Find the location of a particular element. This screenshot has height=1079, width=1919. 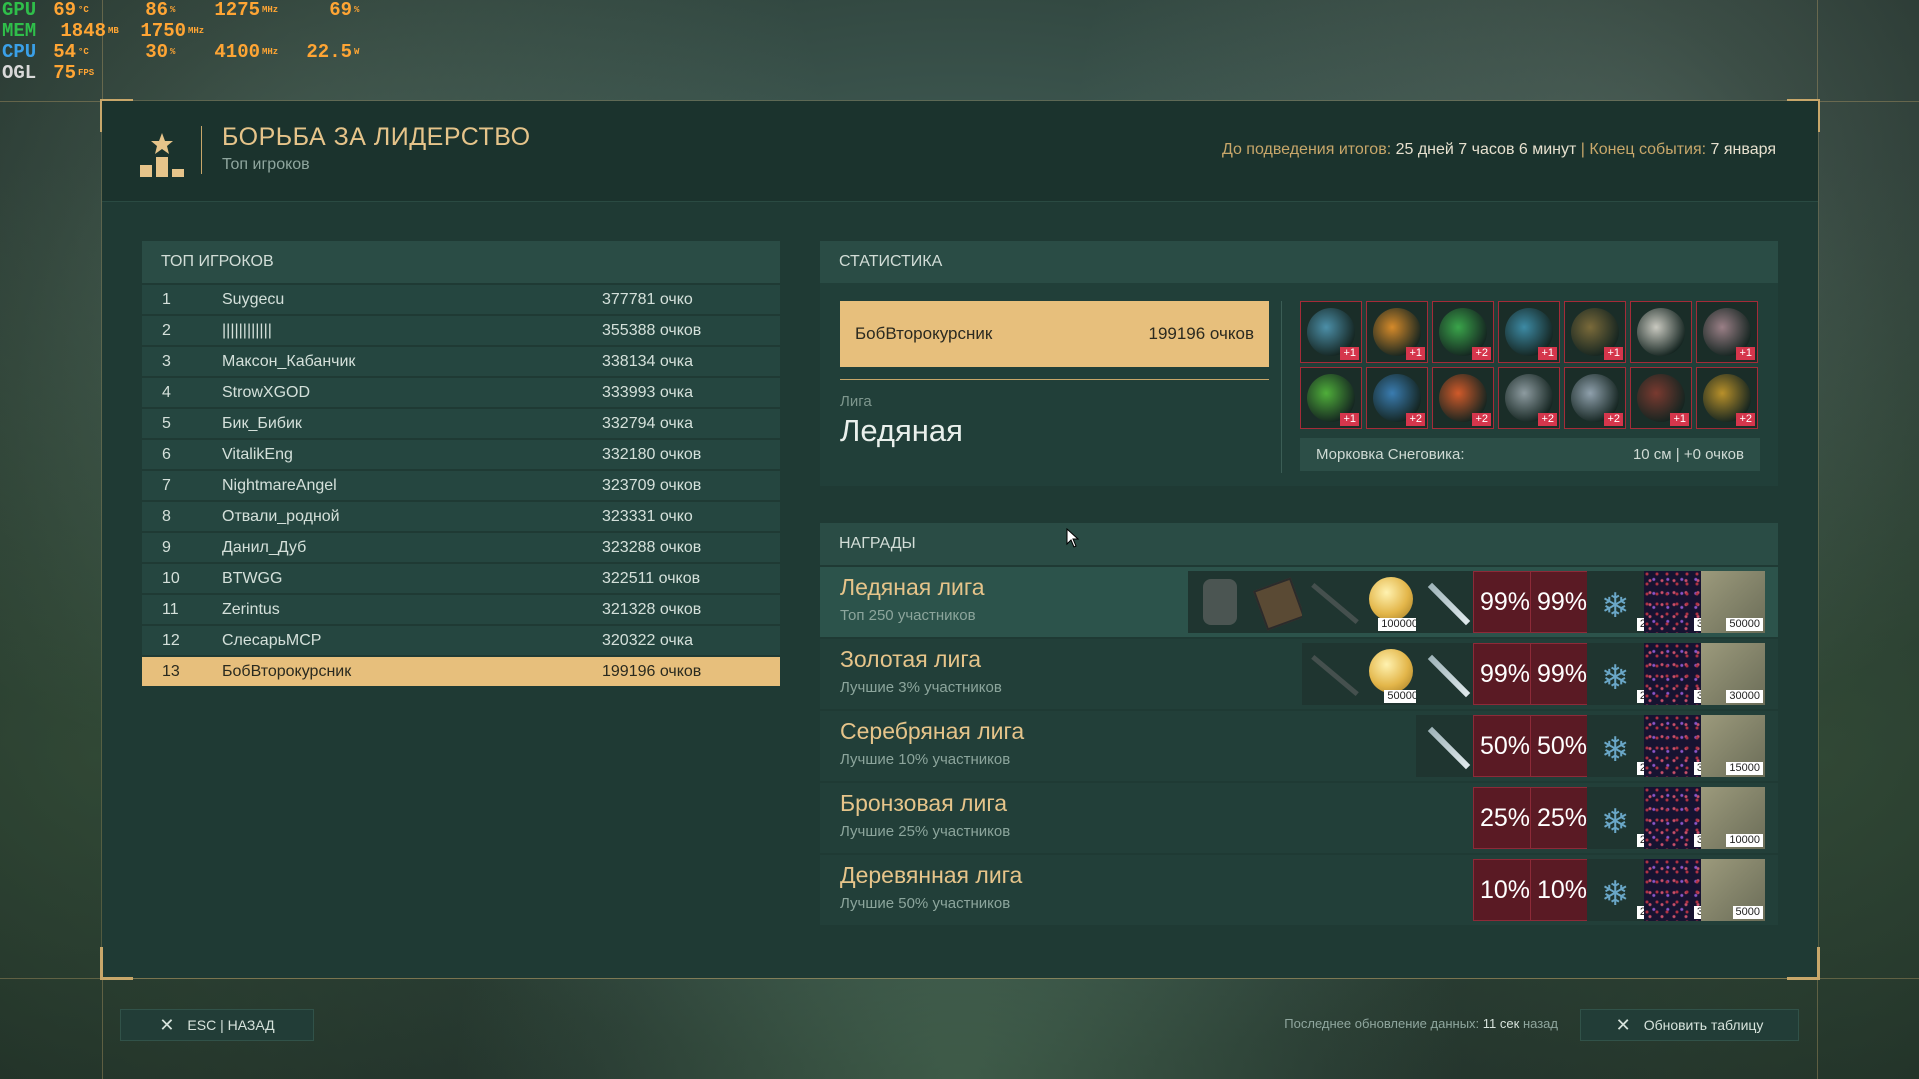

map-reward: 50000 is located at coordinates (1733, 602).